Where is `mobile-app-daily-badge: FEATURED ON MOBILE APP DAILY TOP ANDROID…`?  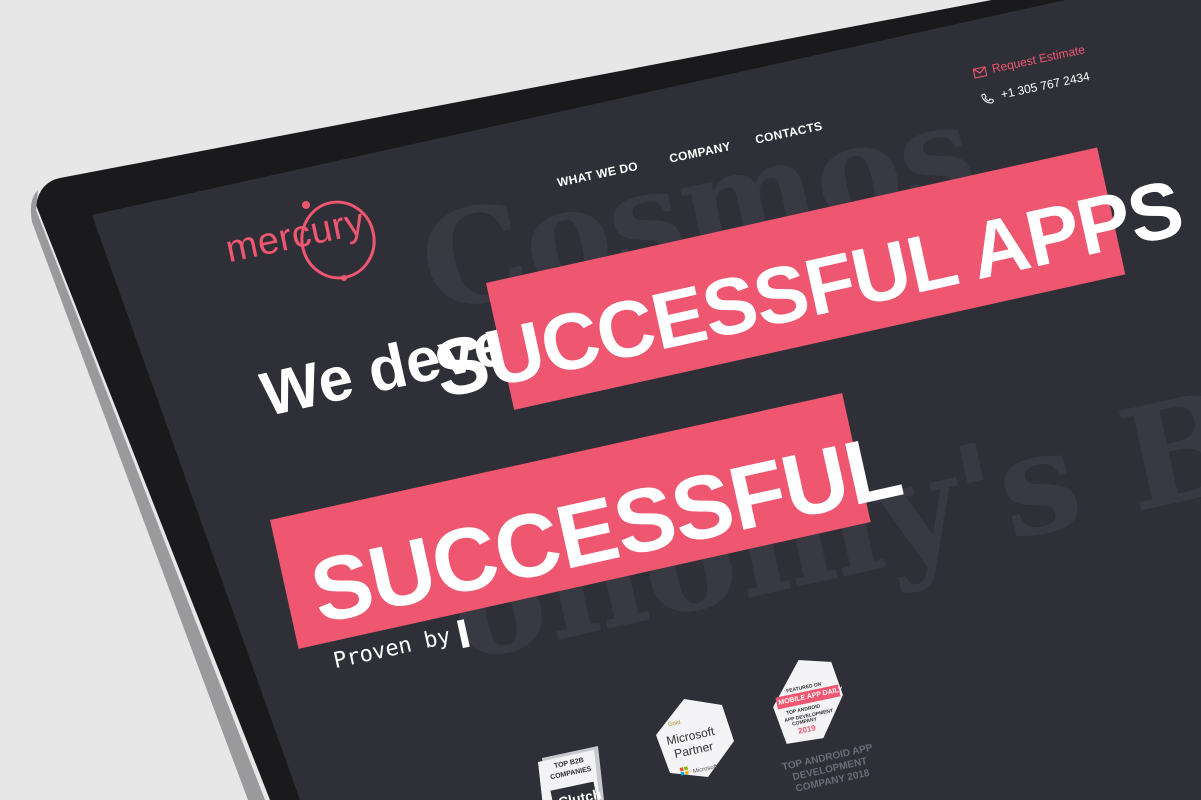
mobile-app-daily-badge: FEATURED ON MOBILE APP DAILY TOP ANDROID… is located at coordinates (808, 702).